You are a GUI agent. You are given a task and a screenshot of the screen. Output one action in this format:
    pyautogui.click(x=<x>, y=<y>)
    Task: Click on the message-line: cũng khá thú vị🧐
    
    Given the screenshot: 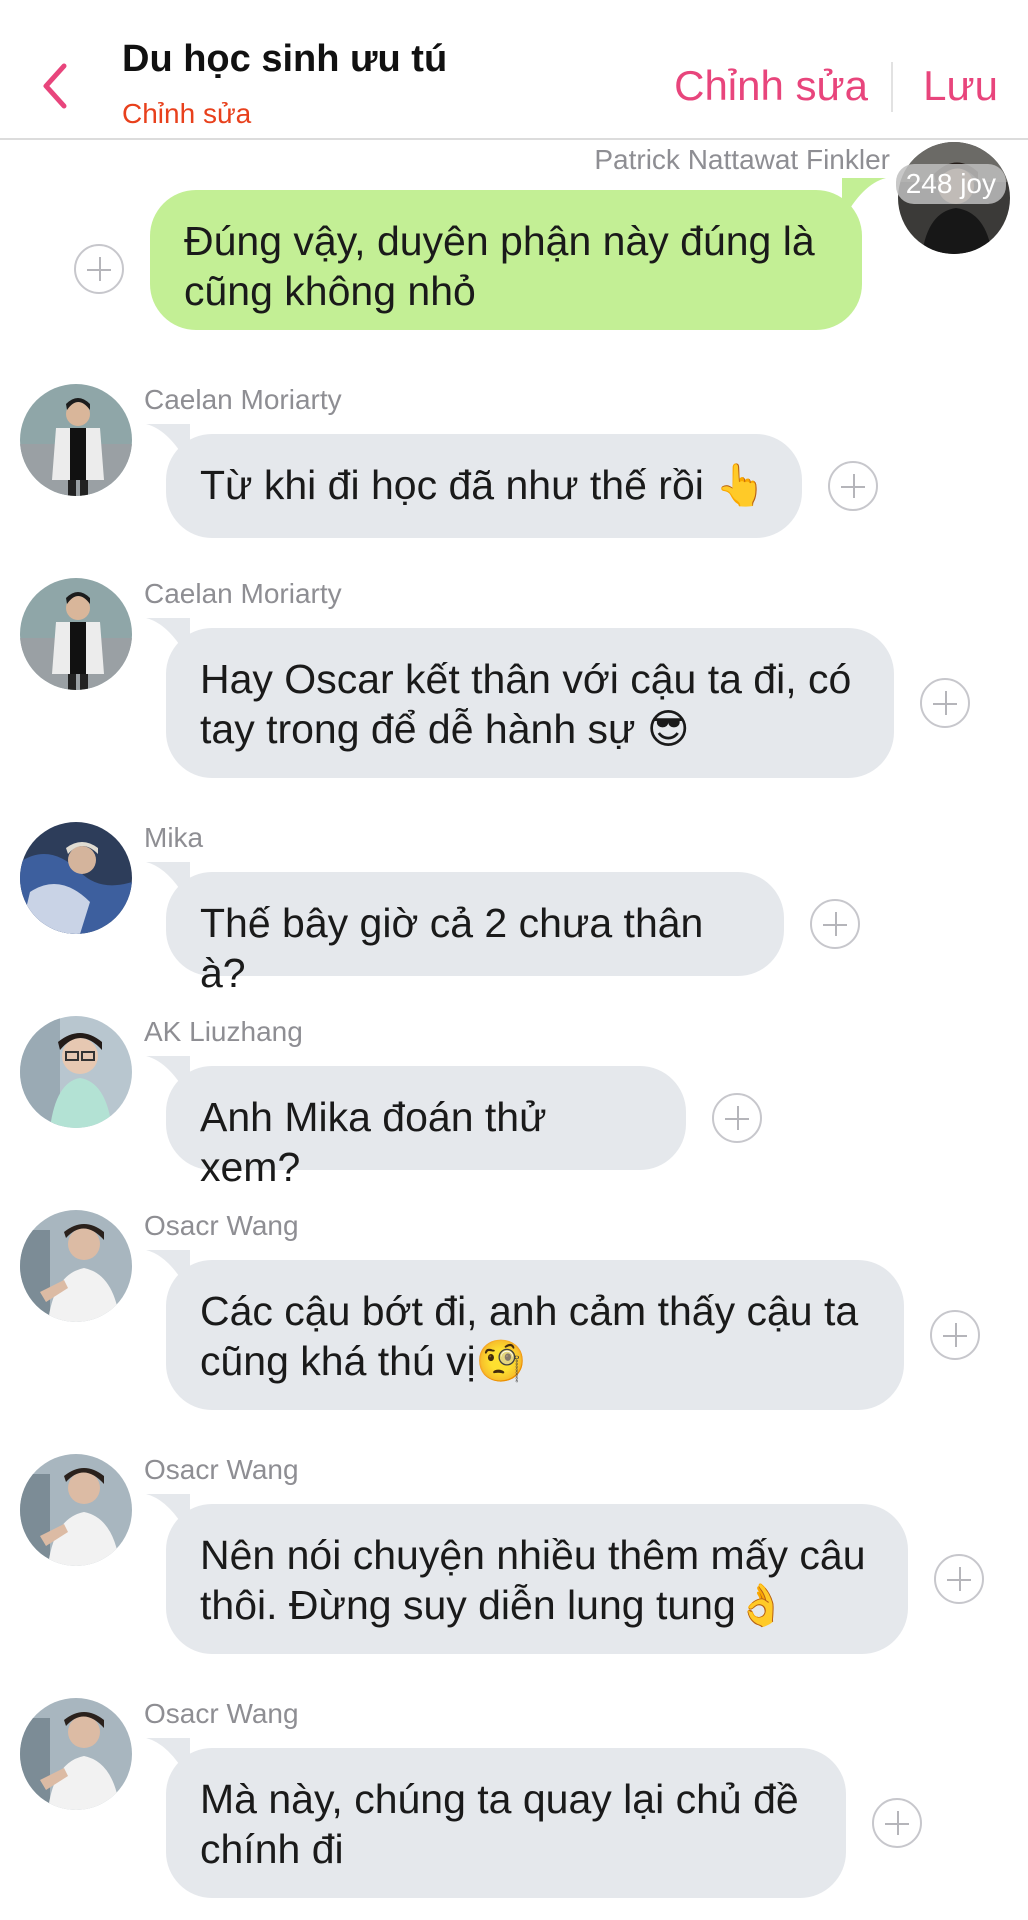 What is the action you would take?
    pyautogui.click(x=363, y=1361)
    